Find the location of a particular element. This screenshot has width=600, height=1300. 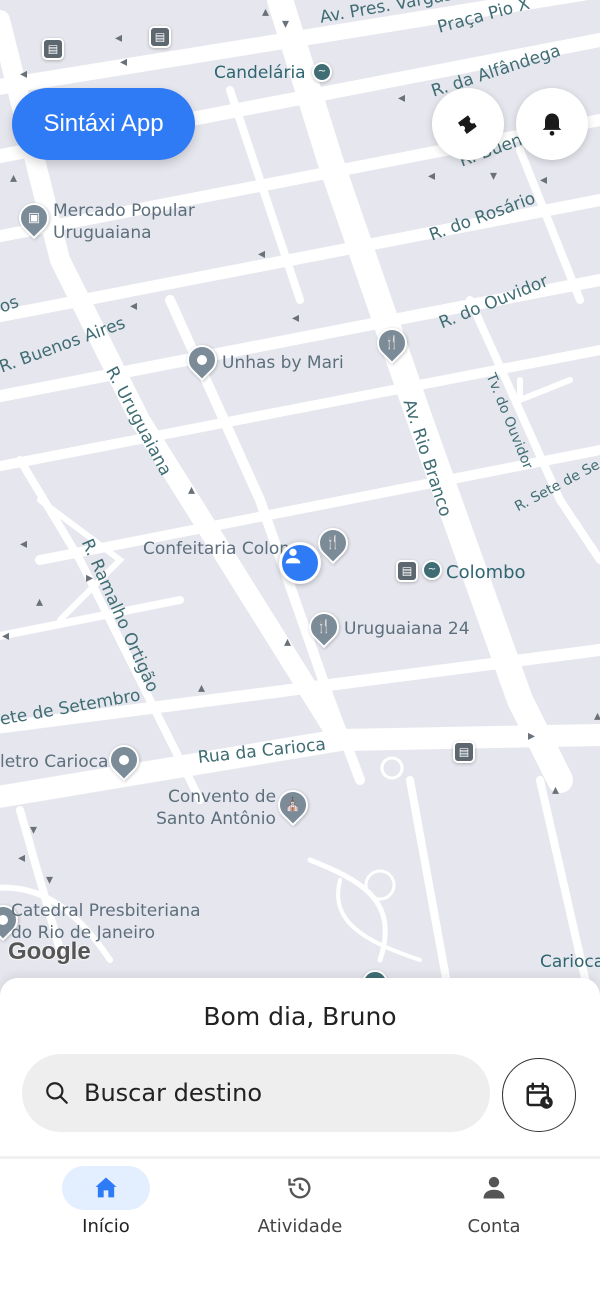

notifications-button is located at coordinates (552, 124).